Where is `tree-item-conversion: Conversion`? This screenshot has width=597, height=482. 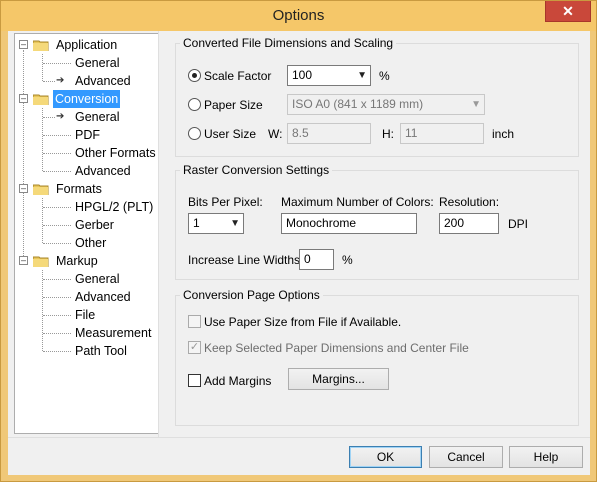
tree-item-conversion: Conversion is located at coordinates (87, 99).